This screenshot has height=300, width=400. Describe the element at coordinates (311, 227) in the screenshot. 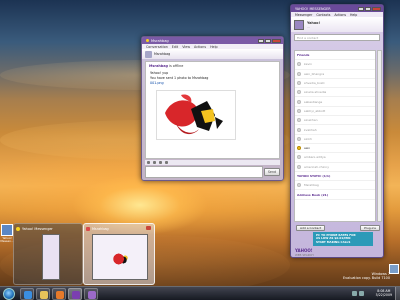

I see `add-contact-button: Add a Contact` at that location.